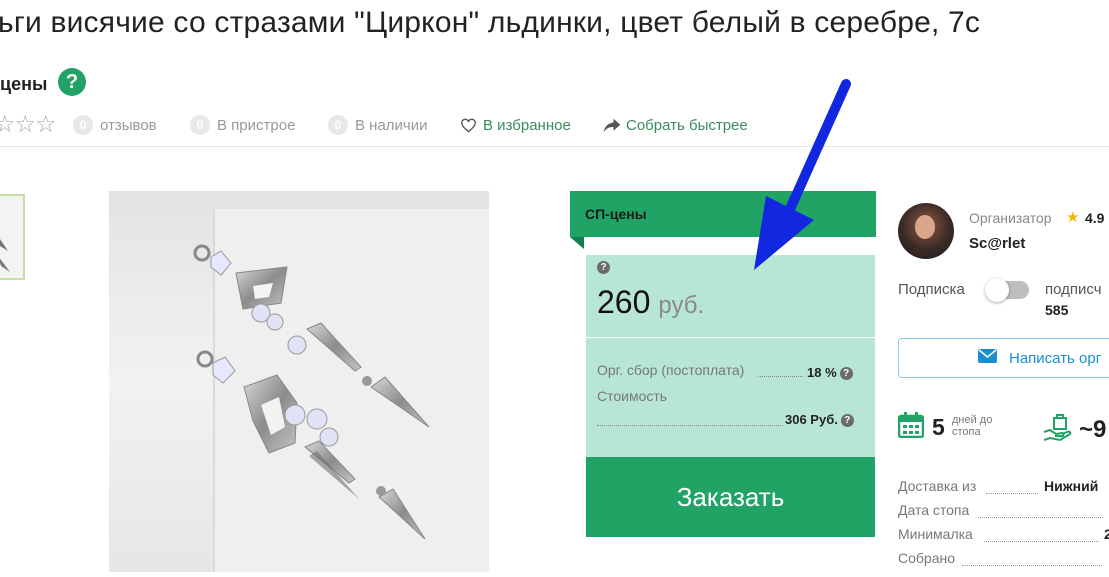 The image size is (1109, 577). Describe the element at coordinates (911, 425) in the screenshot. I see `calendar-icon` at that location.